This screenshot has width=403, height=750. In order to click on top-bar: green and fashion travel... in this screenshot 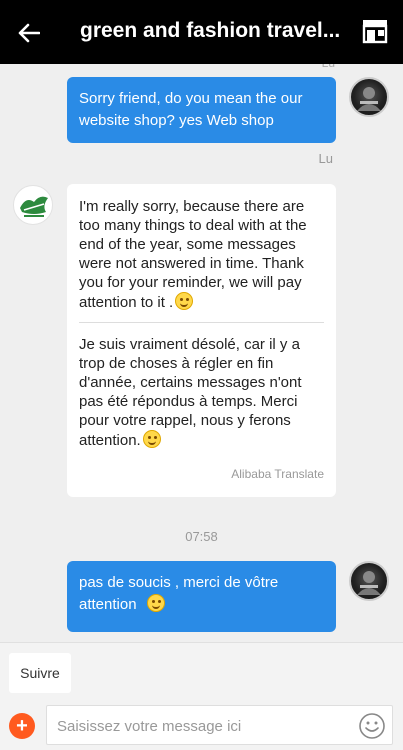, I will do `click(201, 32)`.